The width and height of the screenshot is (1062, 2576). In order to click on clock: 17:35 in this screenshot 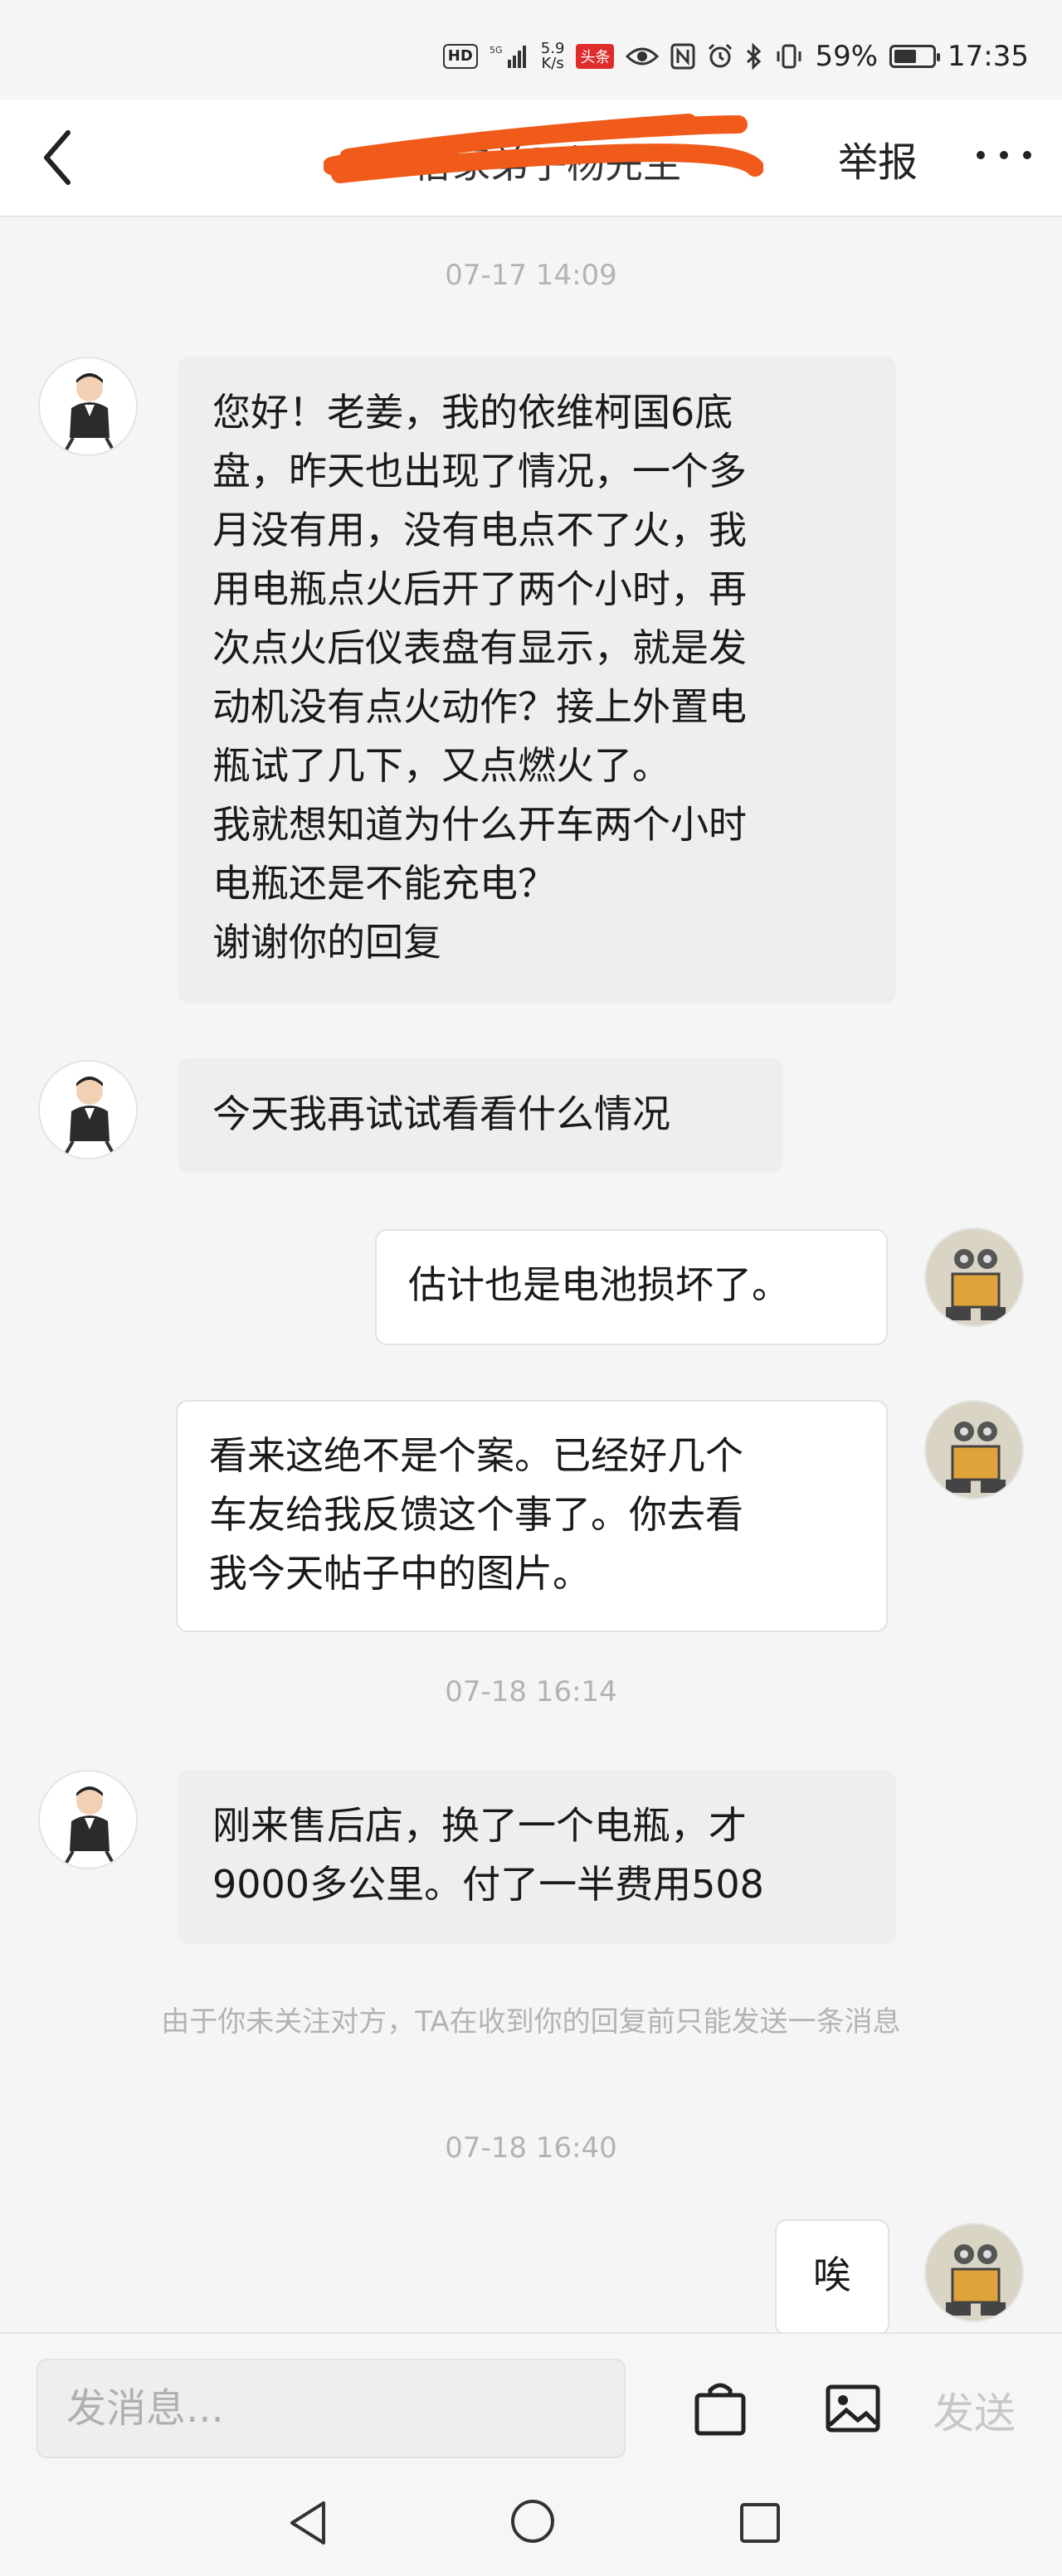, I will do `click(988, 57)`.